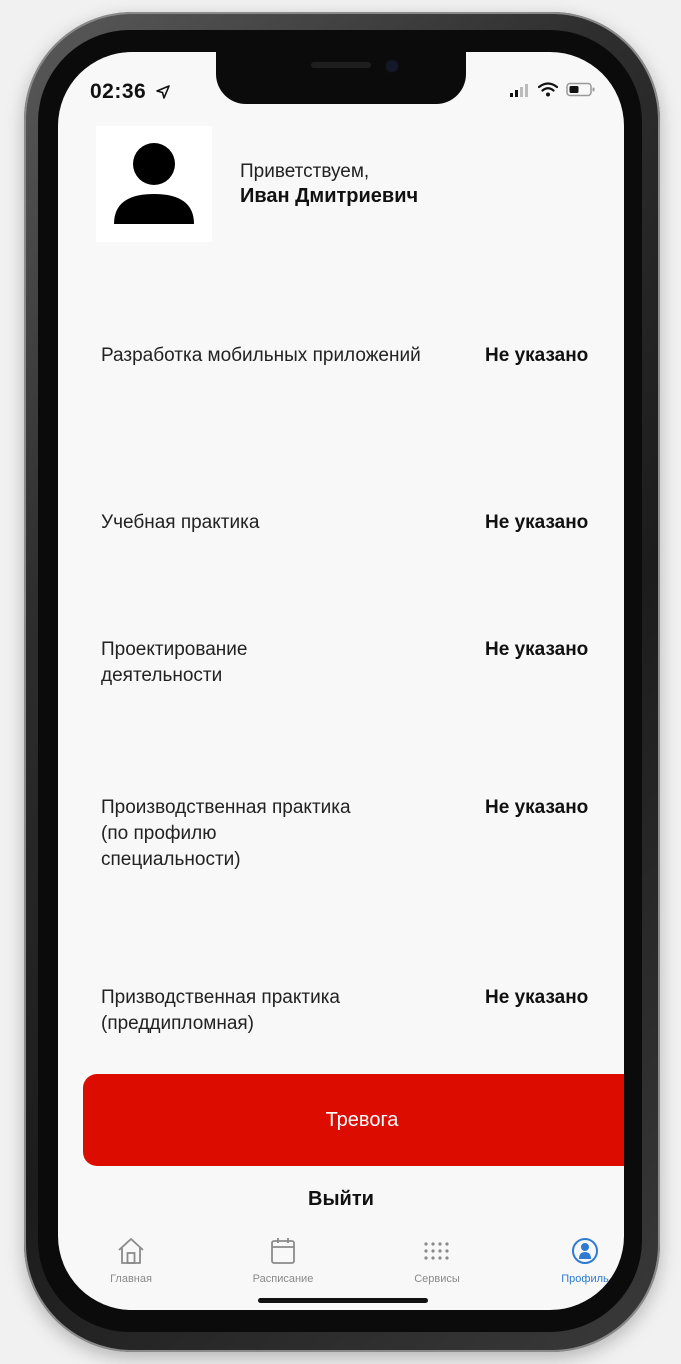 This screenshot has width=681, height=1364. What do you see at coordinates (343, 1300) in the screenshot?
I see `home-indicator` at bounding box center [343, 1300].